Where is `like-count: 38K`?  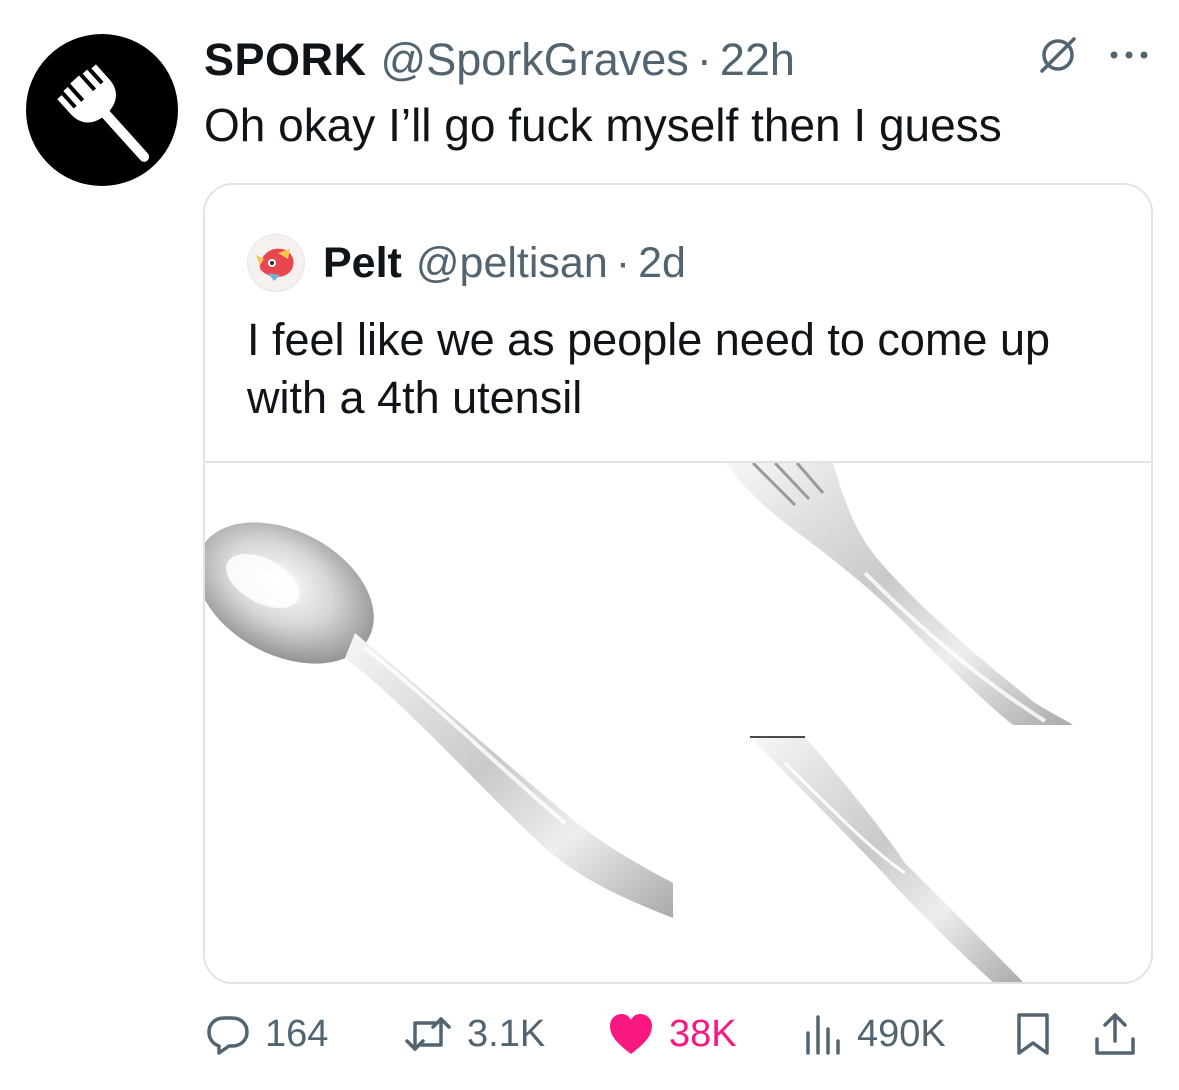
like-count: 38K is located at coordinates (703, 1033).